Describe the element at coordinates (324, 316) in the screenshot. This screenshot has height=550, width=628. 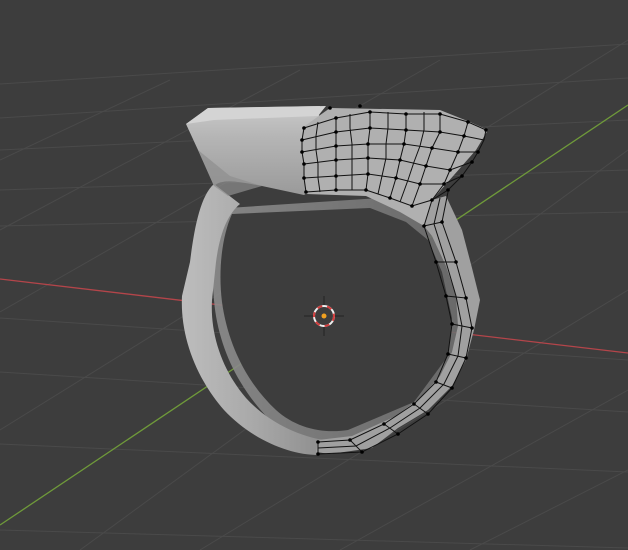
I see `3d-cursor-center` at that location.